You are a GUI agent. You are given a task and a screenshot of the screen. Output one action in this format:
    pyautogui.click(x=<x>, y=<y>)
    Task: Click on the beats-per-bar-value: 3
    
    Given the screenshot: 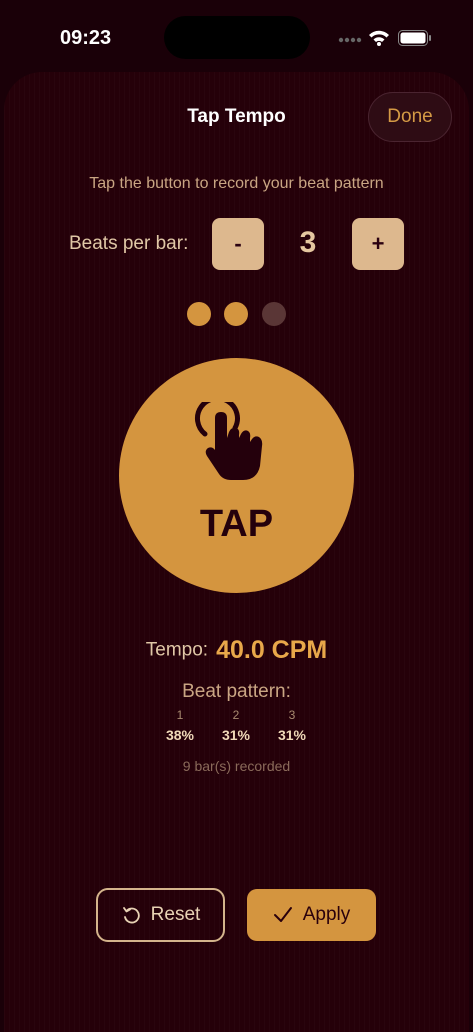 What is the action you would take?
    pyautogui.click(x=308, y=242)
    